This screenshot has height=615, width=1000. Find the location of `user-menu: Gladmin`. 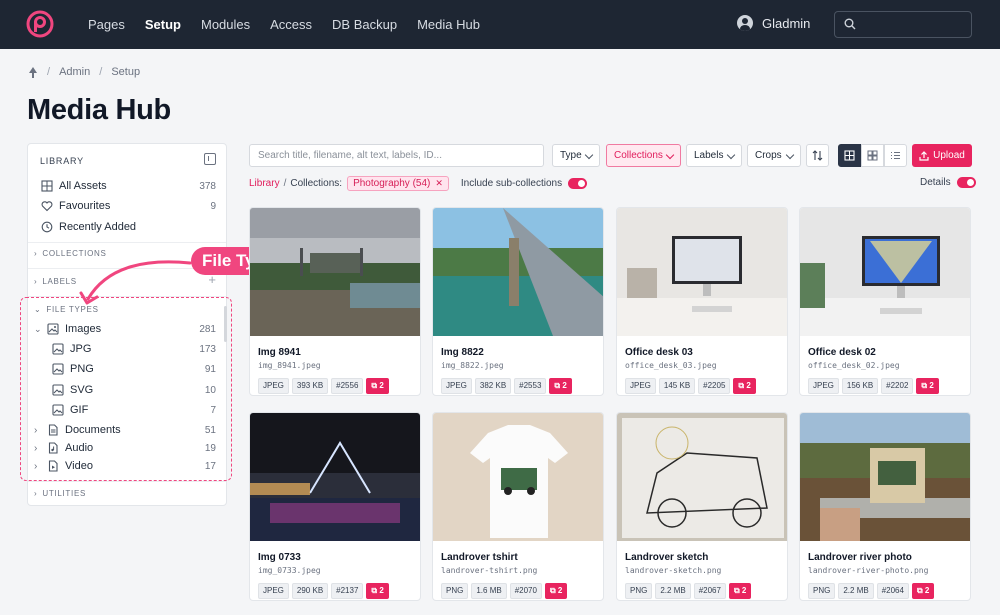

user-menu: Gladmin is located at coordinates (773, 23).